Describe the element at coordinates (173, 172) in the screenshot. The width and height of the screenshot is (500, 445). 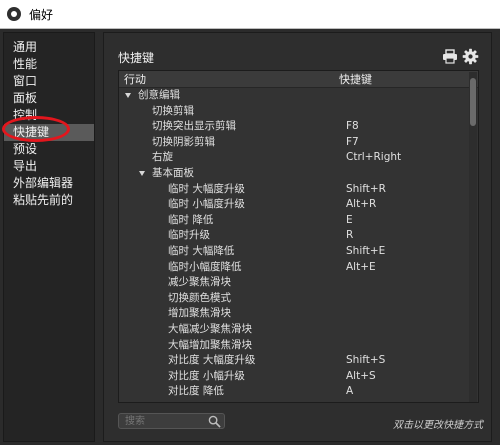
I see `row-action-label: 基本面板` at that location.